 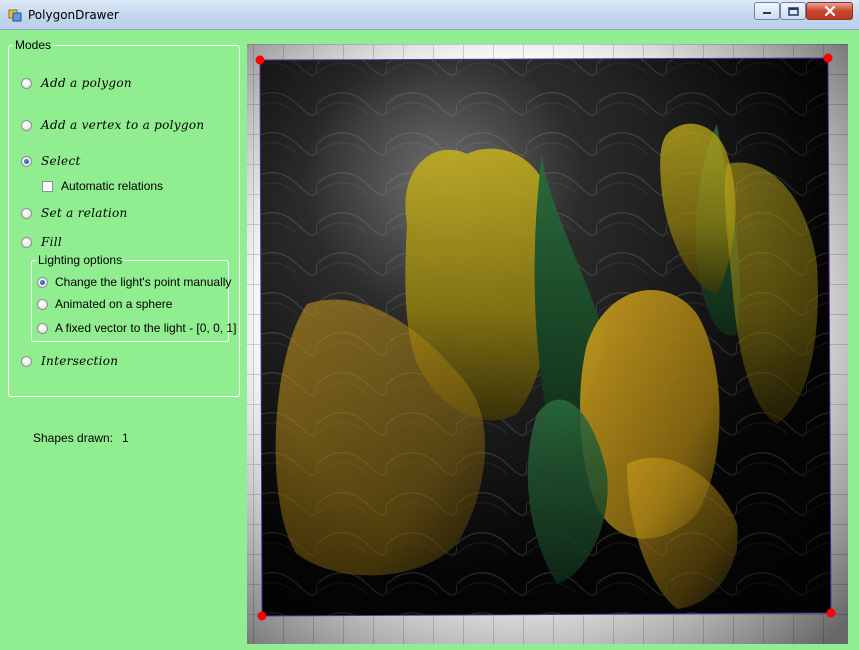 I want to click on radio-label-set-relation: Set a relation, so click(x=84, y=213).